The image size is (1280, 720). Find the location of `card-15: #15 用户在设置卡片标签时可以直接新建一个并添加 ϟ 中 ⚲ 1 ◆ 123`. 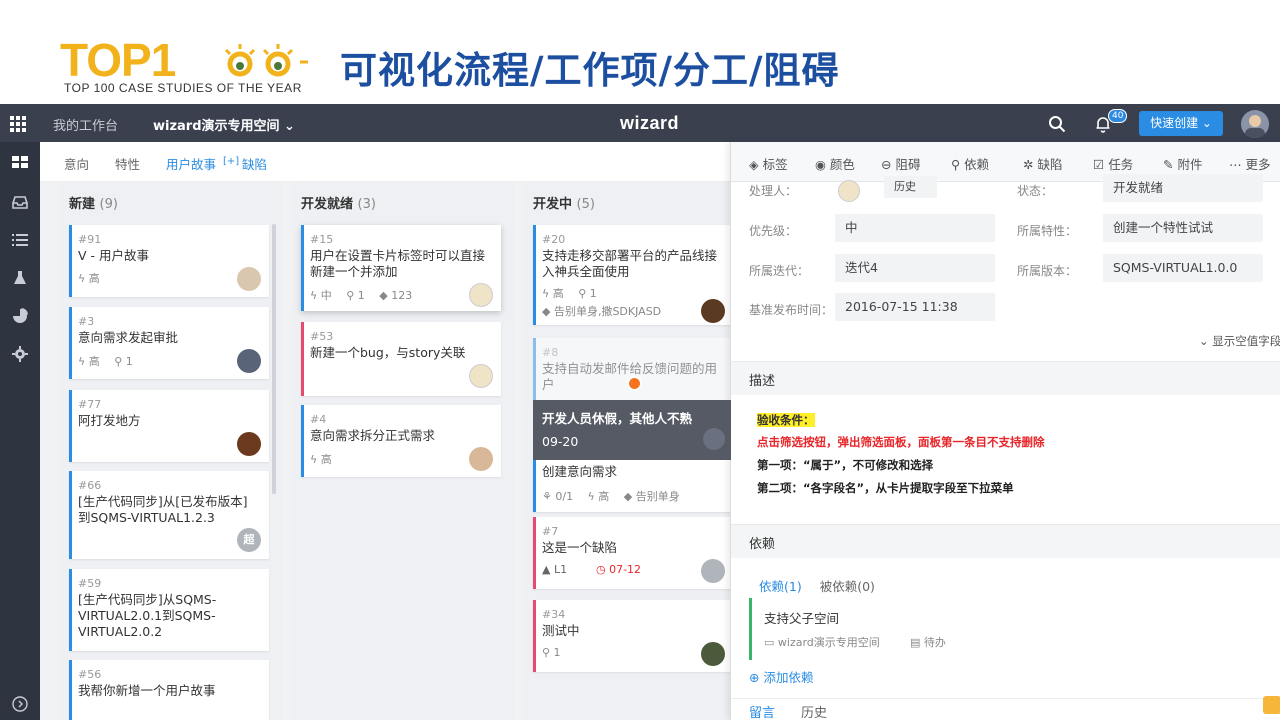

card-15: #15 用户在设置卡片标签时可以直接新建一个并添加 ϟ 中 ⚲ 1 ◆ 123 is located at coordinates (401, 268).